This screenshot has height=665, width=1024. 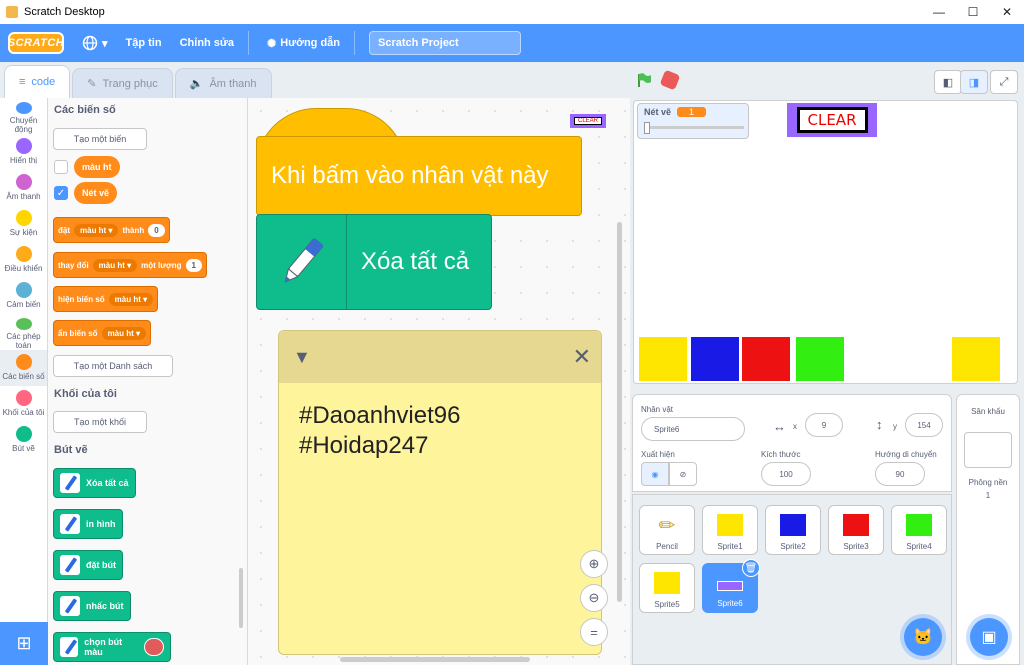 I want to click on make-block-button: Tạo một khối, so click(x=100, y=422).